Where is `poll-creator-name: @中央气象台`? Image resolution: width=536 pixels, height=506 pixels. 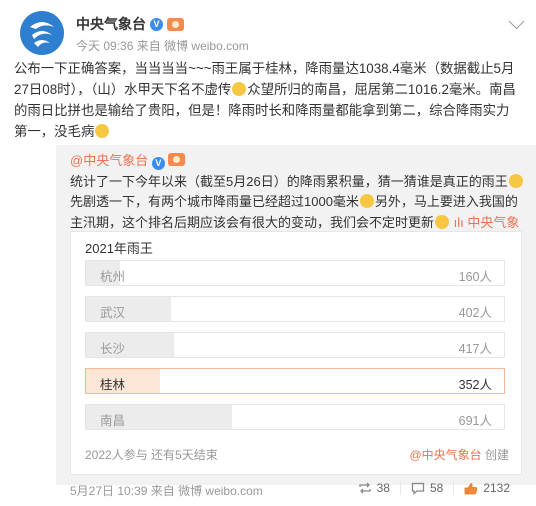 poll-creator-name: @中央气象台 is located at coordinates (445, 455).